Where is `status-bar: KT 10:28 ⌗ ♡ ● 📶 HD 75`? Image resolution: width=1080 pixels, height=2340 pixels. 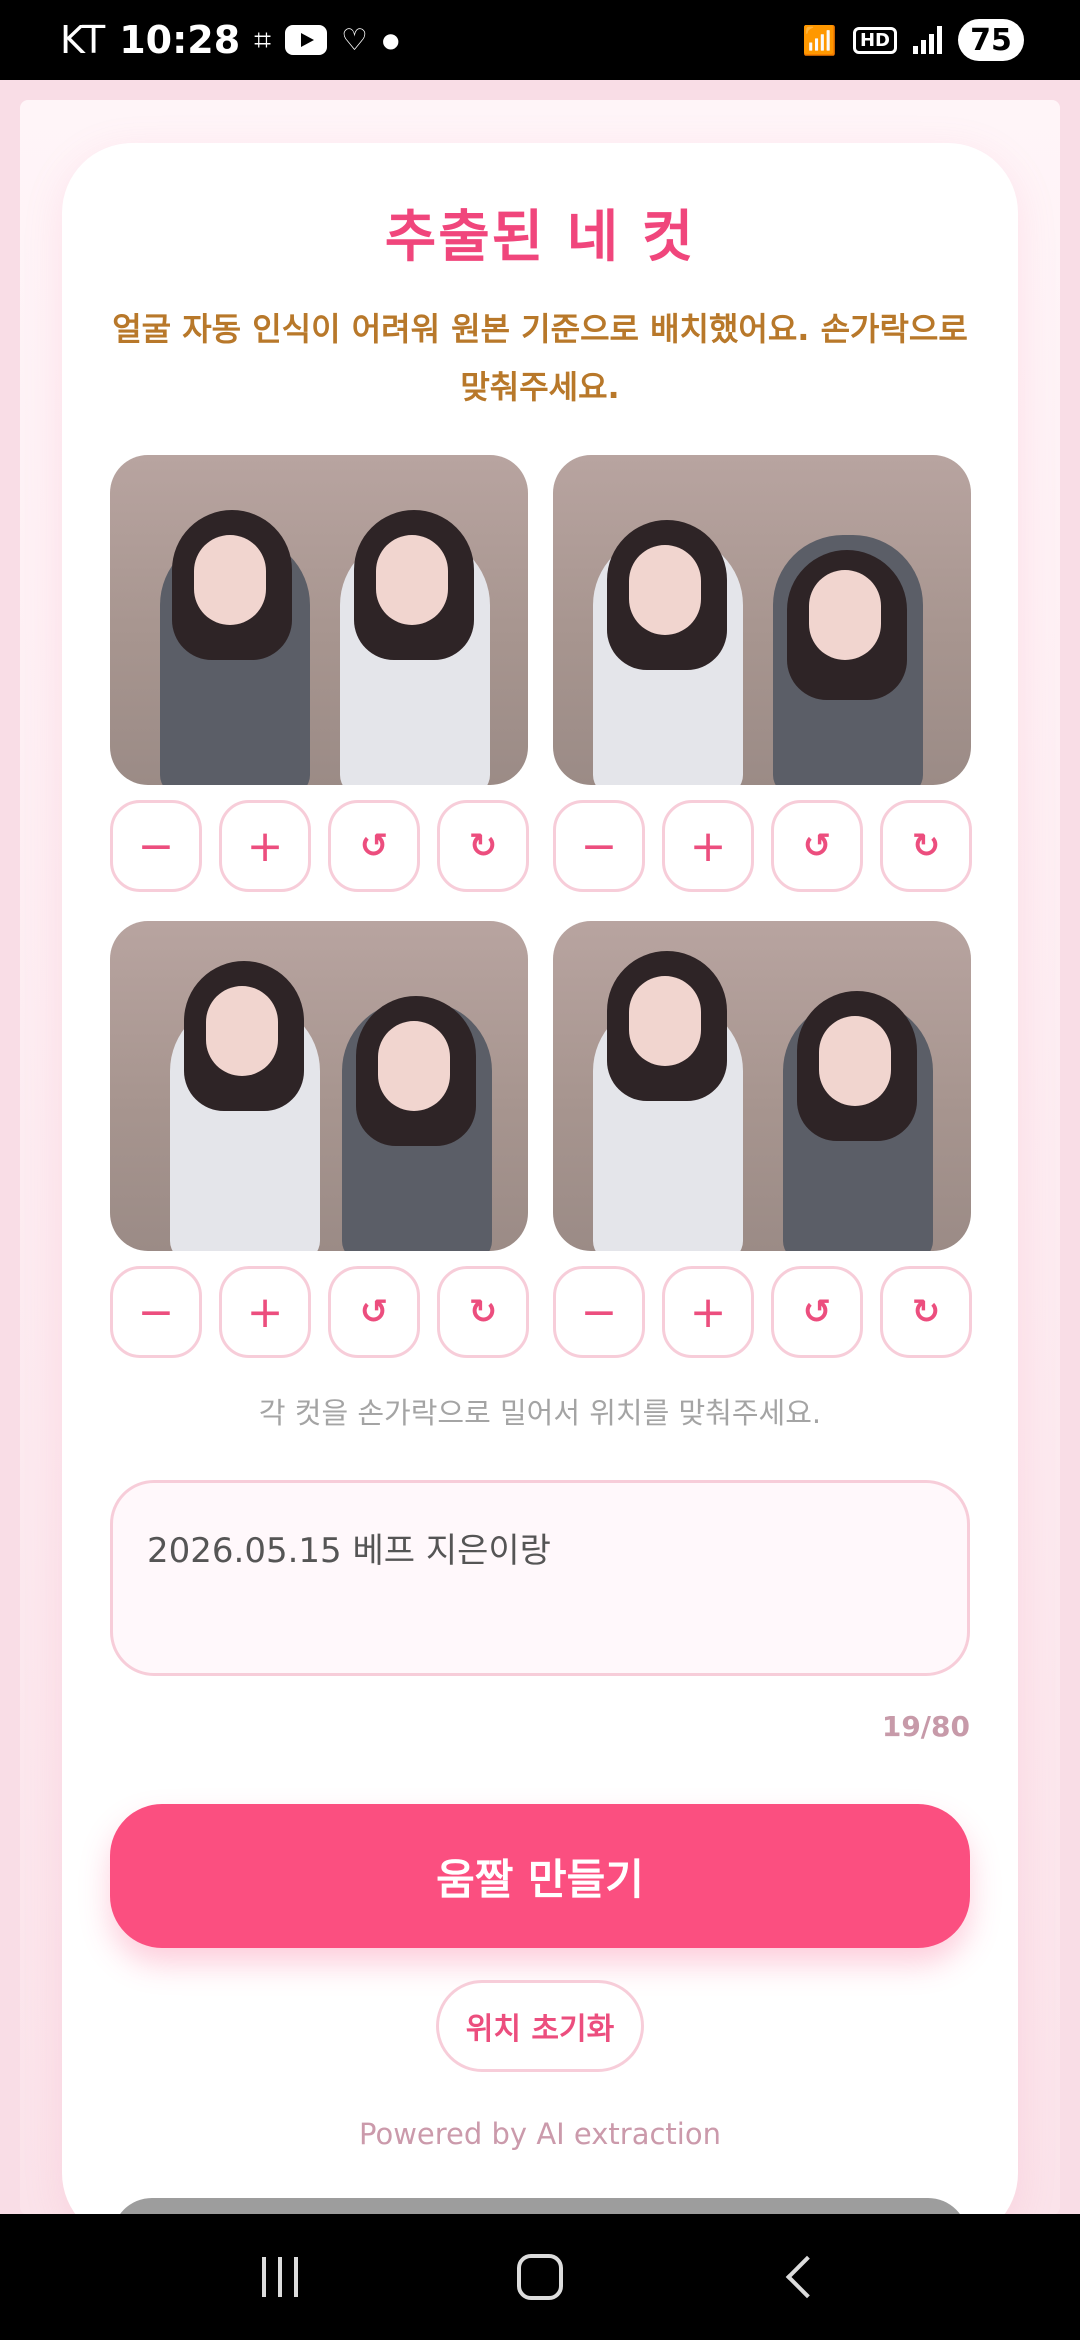 status-bar: KT 10:28 ⌗ ♡ ● 📶 HD 75 is located at coordinates (540, 40).